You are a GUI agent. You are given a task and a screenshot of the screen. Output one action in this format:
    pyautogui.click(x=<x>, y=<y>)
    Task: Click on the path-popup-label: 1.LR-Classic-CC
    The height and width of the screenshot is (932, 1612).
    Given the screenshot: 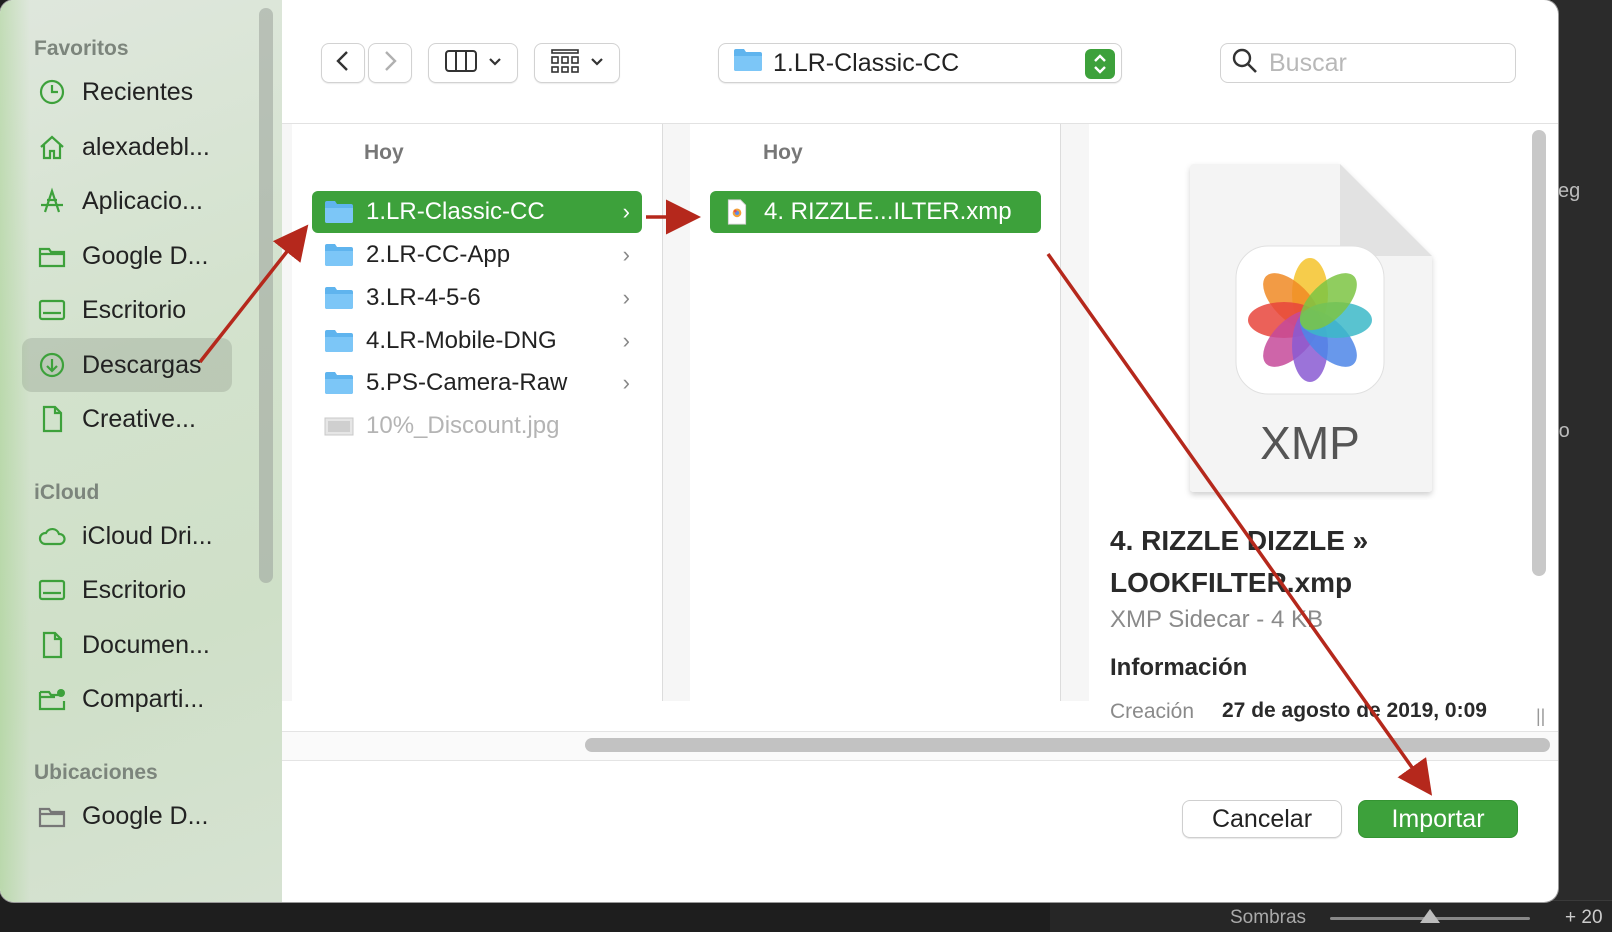 What is the action you would take?
    pyautogui.click(x=866, y=62)
    